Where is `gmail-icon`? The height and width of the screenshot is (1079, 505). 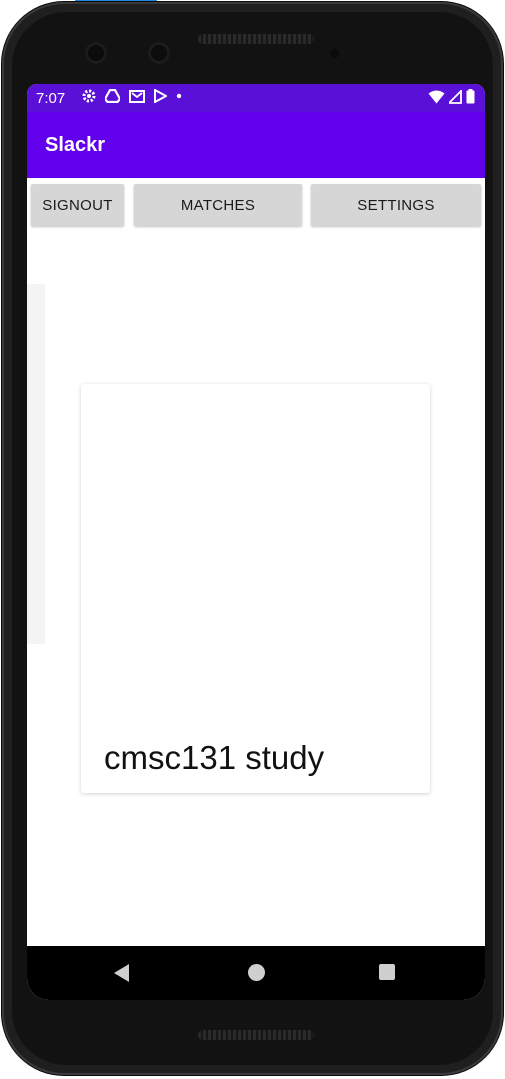
gmail-icon is located at coordinates (137, 96).